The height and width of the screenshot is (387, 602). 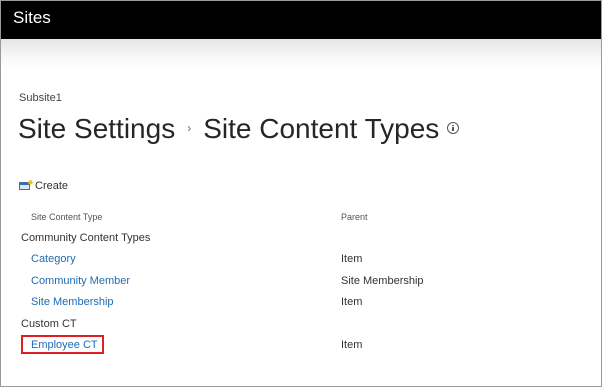 I want to click on content-type-link-category: Category, so click(x=53, y=259).